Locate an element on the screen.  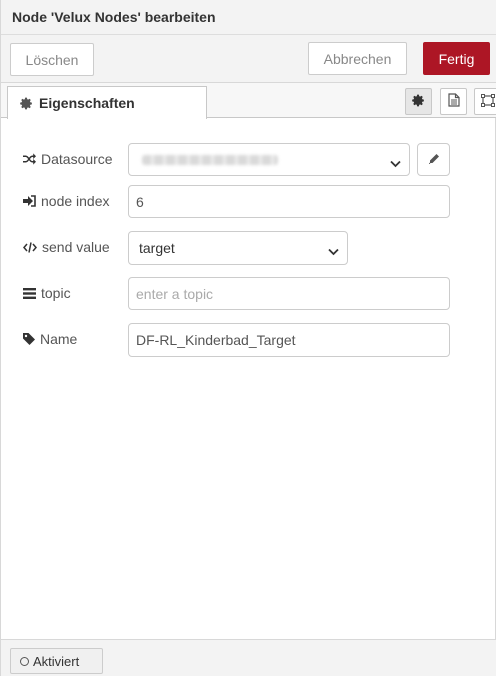
send-value-row: send value target is located at coordinates (248, 248).